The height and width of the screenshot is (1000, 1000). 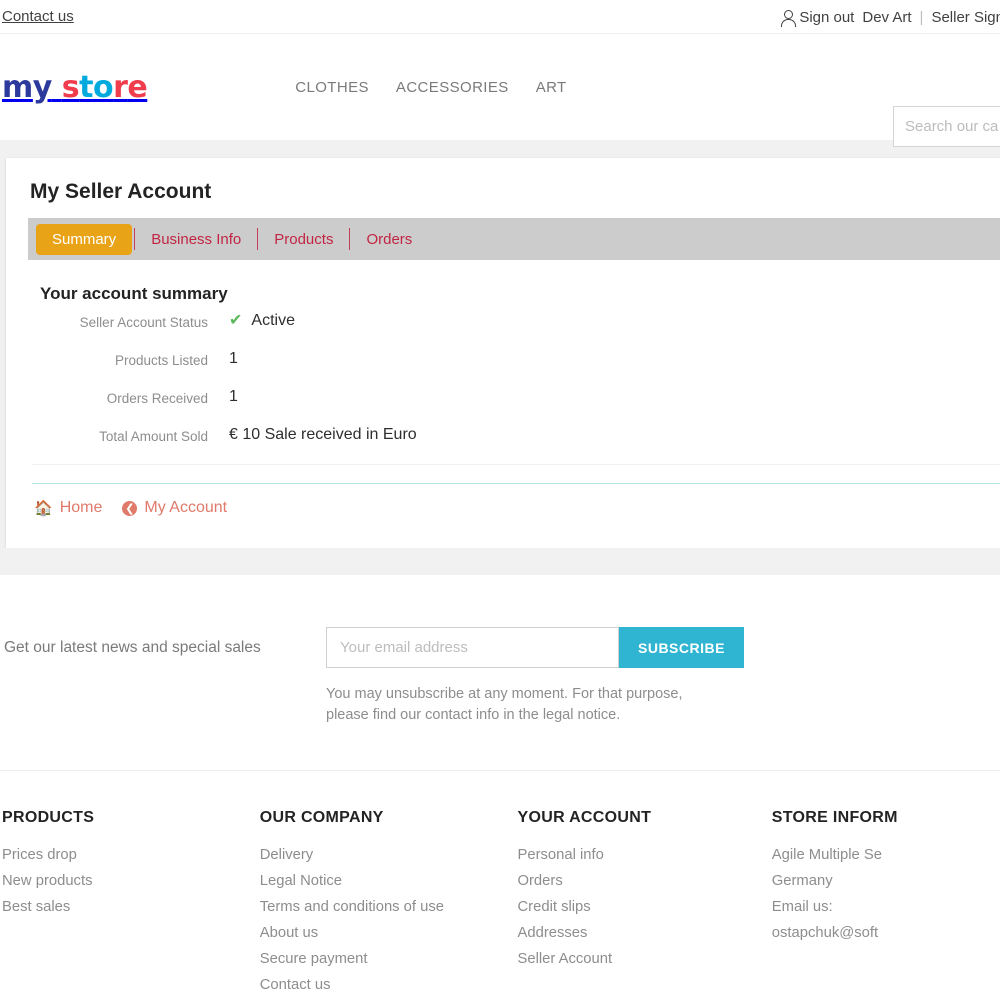 I want to click on summary-label: Seller Account Status, so click(x=143, y=322).